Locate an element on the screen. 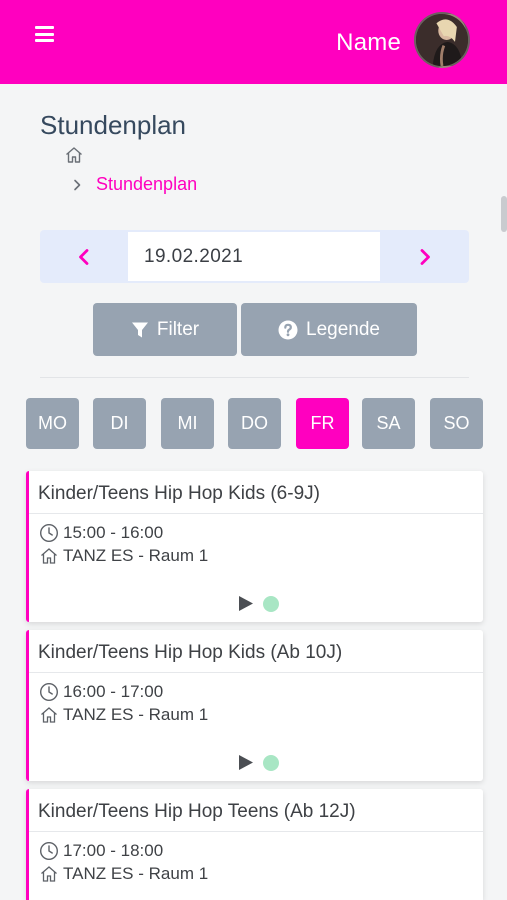 The height and width of the screenshot is (900, 507). day-button-sa: SA is located at coordinates (388, 423).